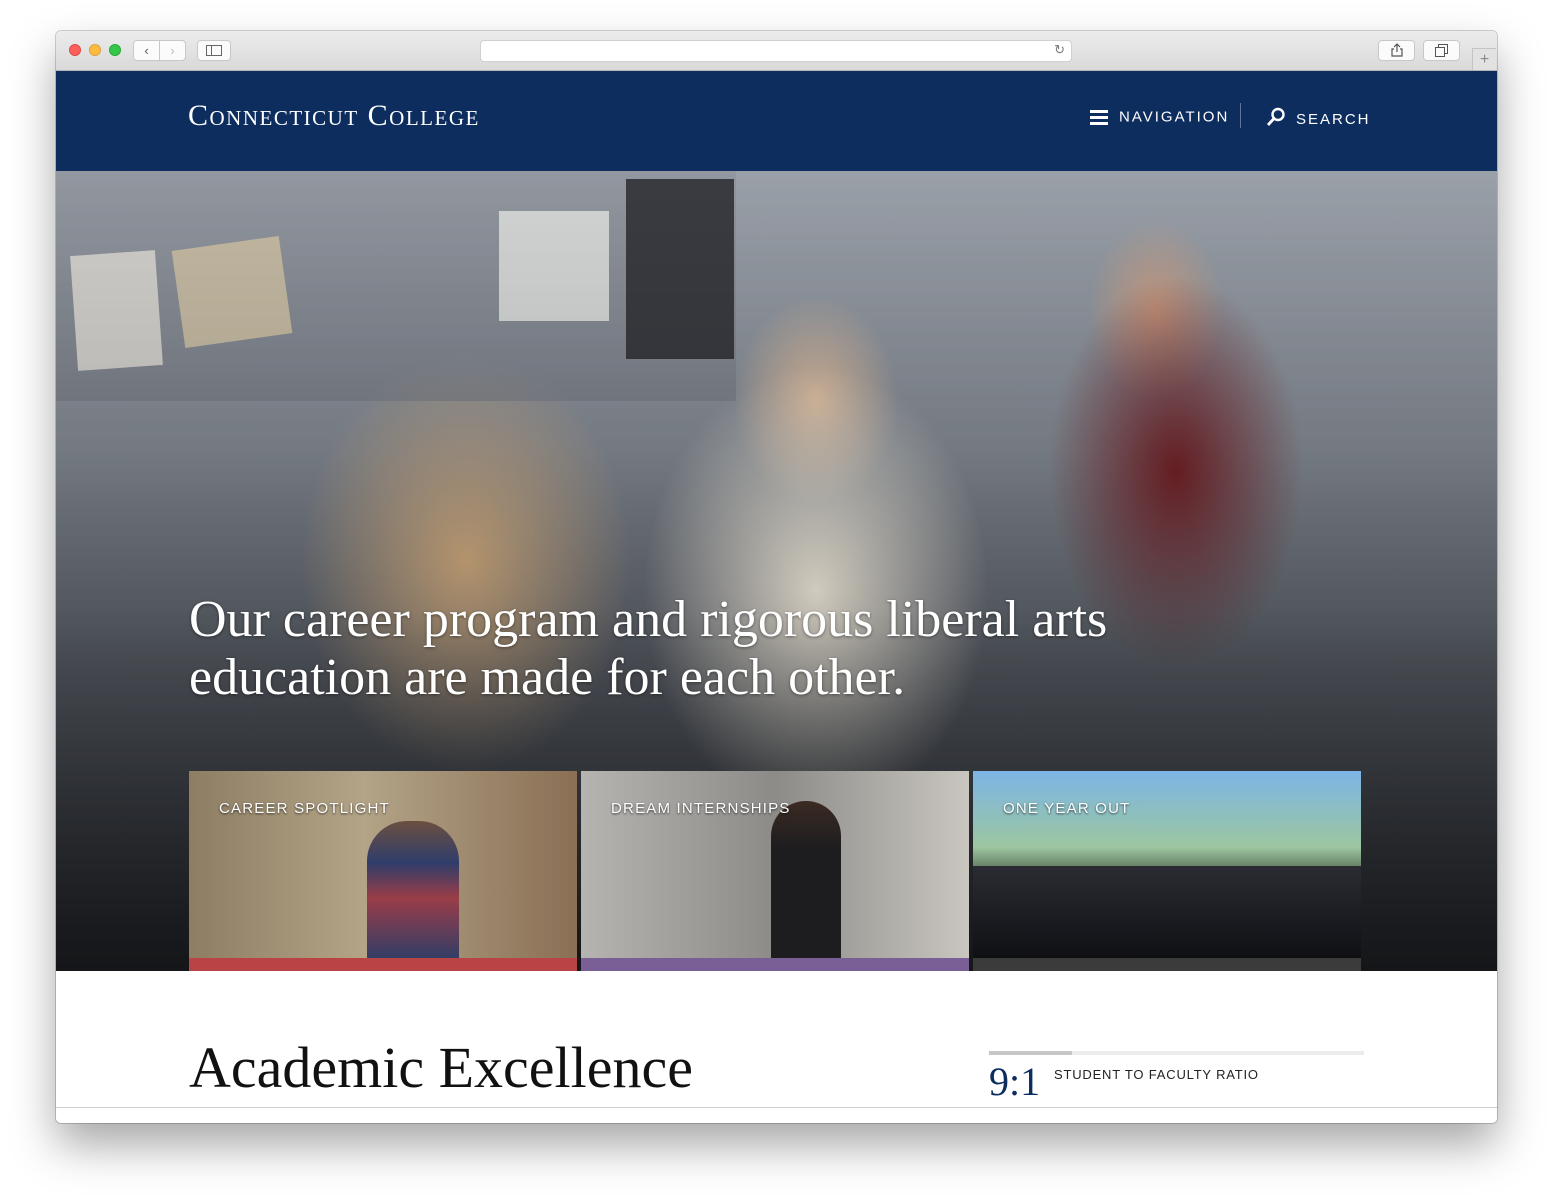 The image size is (1553, 1203). I want to click on stat-progress-track, so click(1176, 1053).